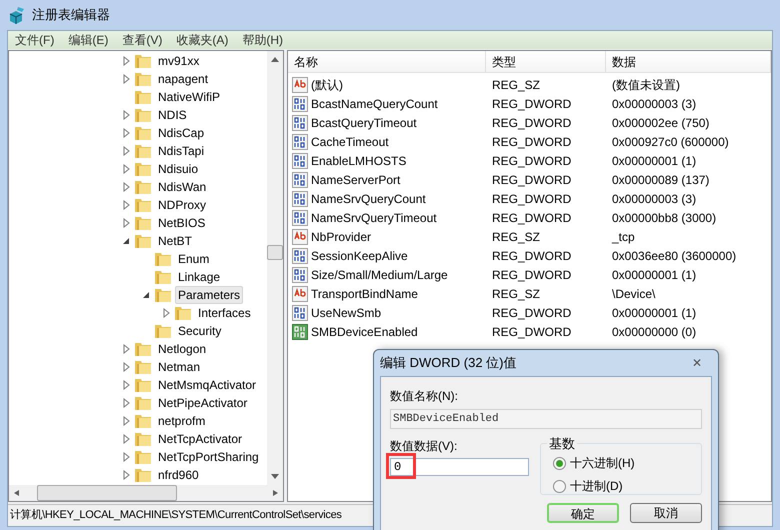 The width and height of the screenshot is (780, 530). I want to click on ok-button: 确定, so click(583, 513).